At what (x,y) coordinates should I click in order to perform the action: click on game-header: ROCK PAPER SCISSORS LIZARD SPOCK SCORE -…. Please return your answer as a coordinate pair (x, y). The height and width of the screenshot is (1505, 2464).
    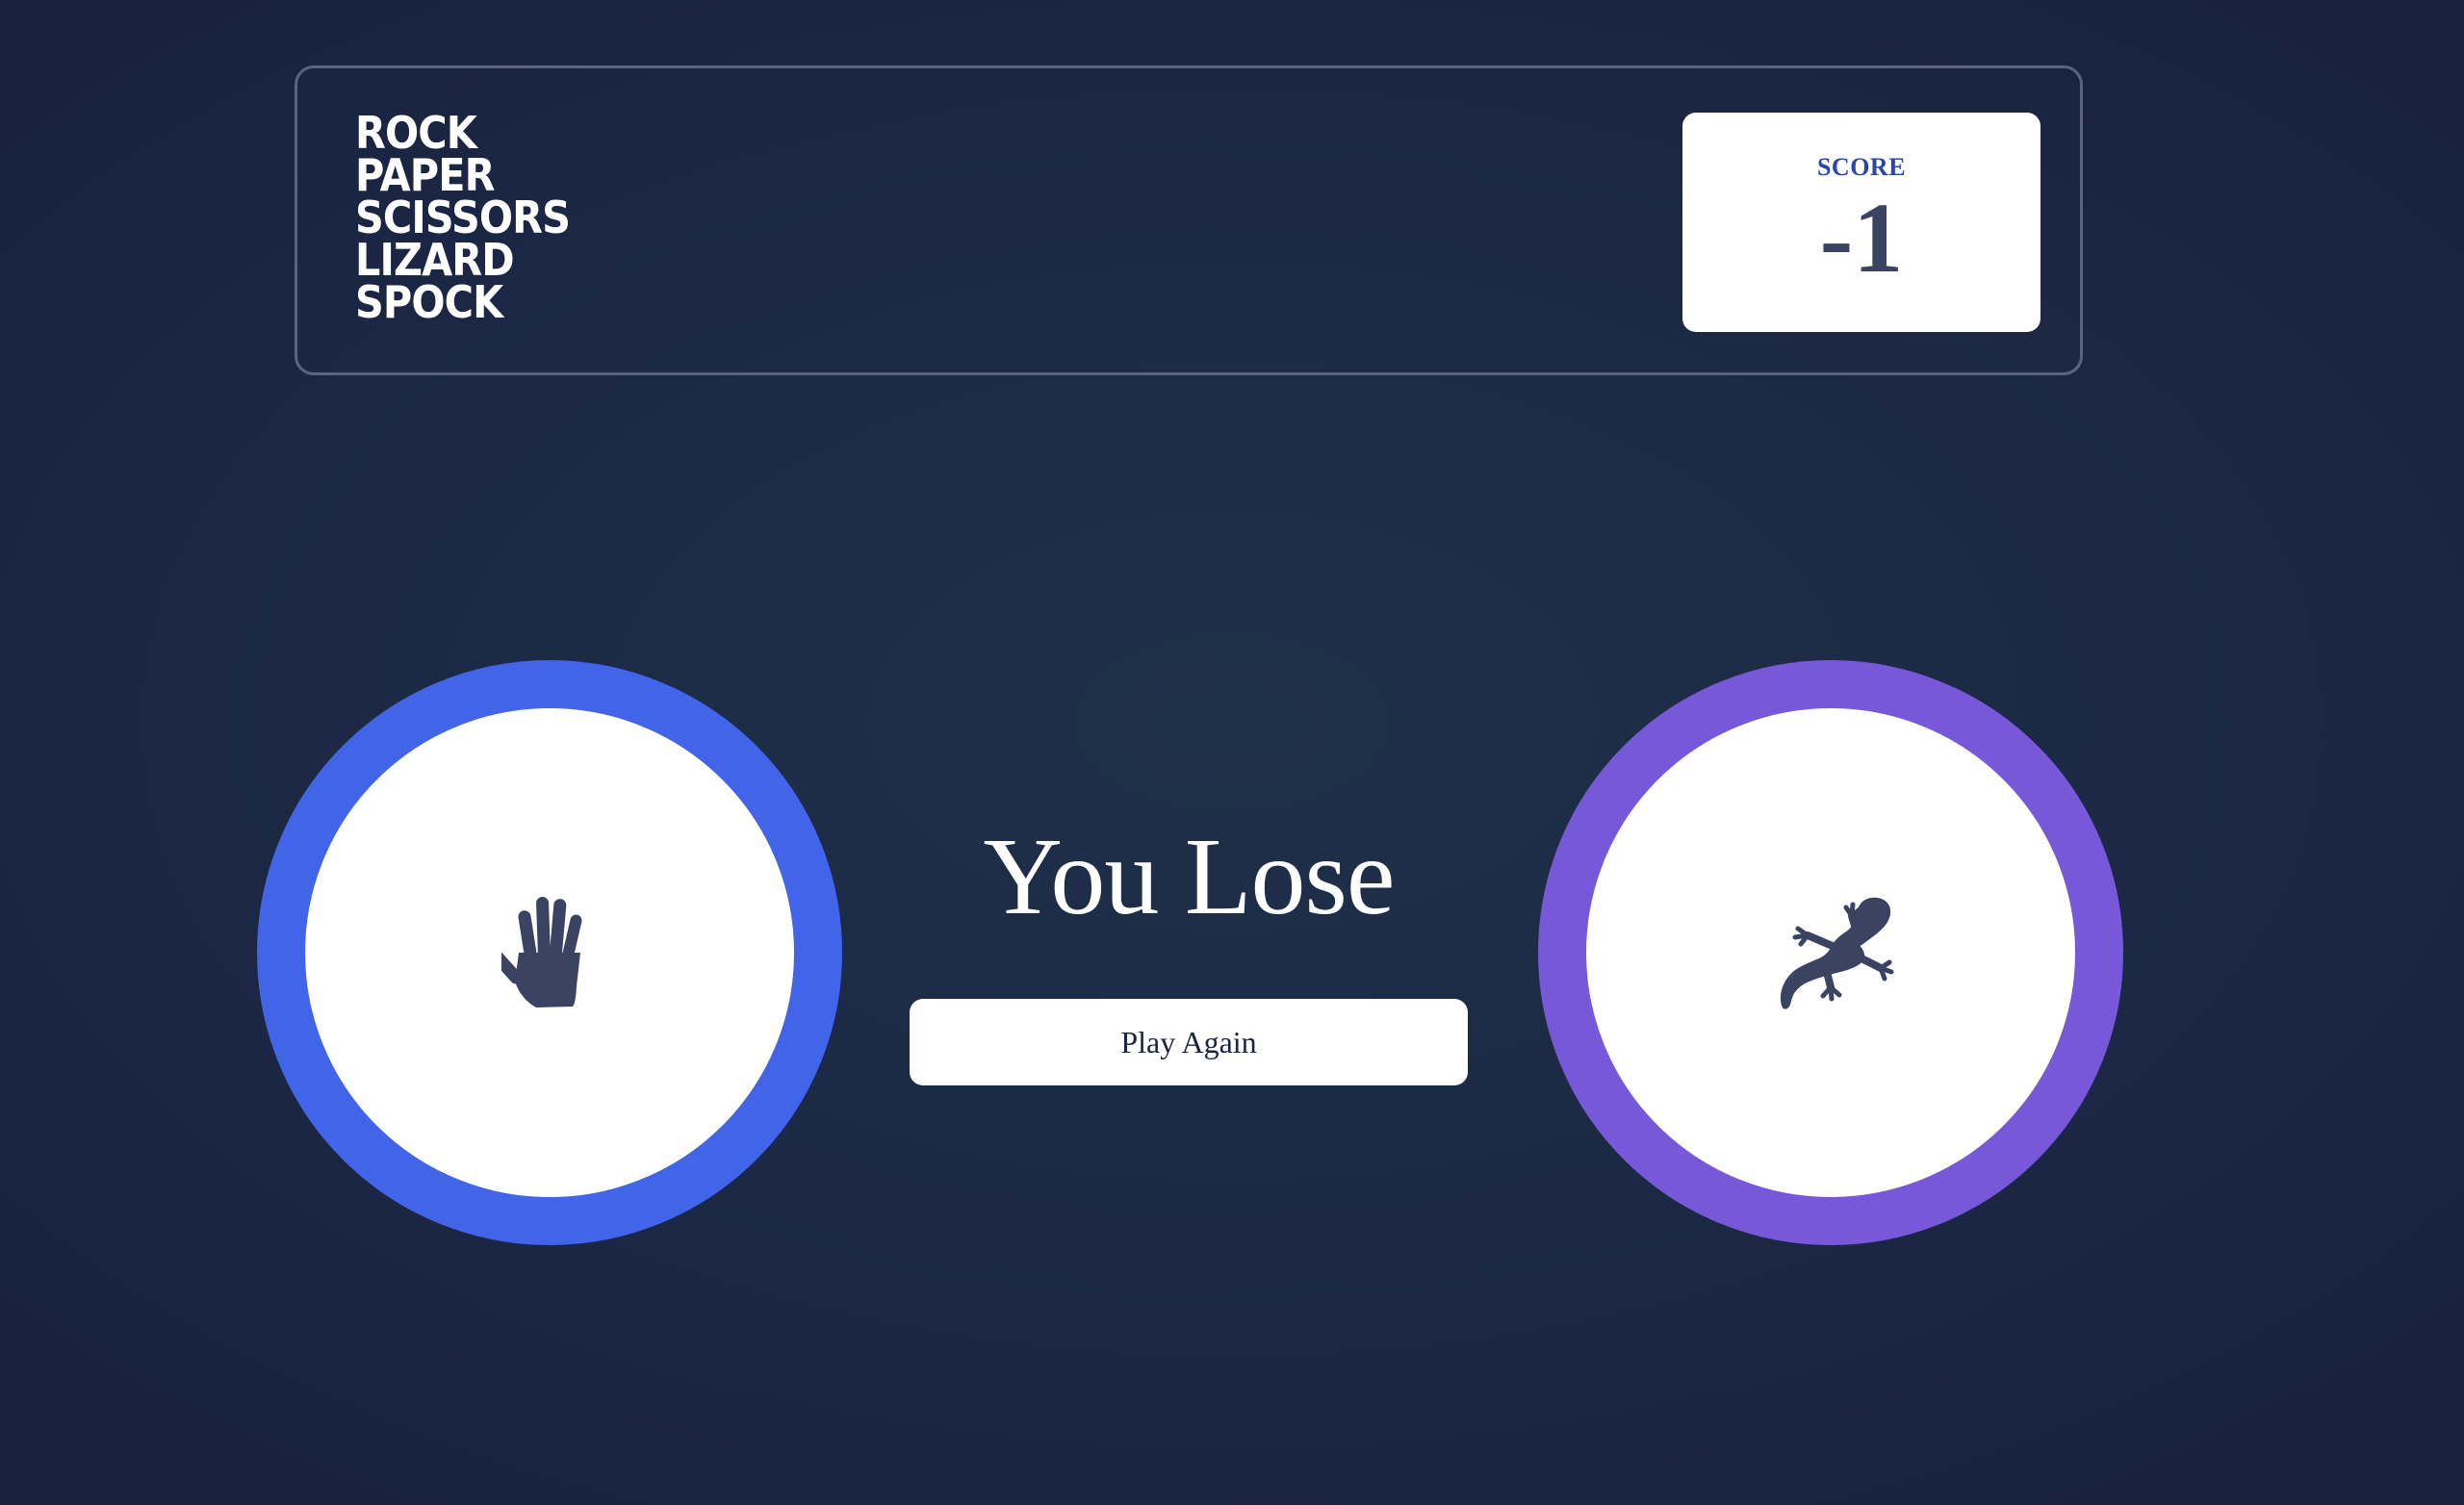
    Looking at the image, I should click on (1189, 220).